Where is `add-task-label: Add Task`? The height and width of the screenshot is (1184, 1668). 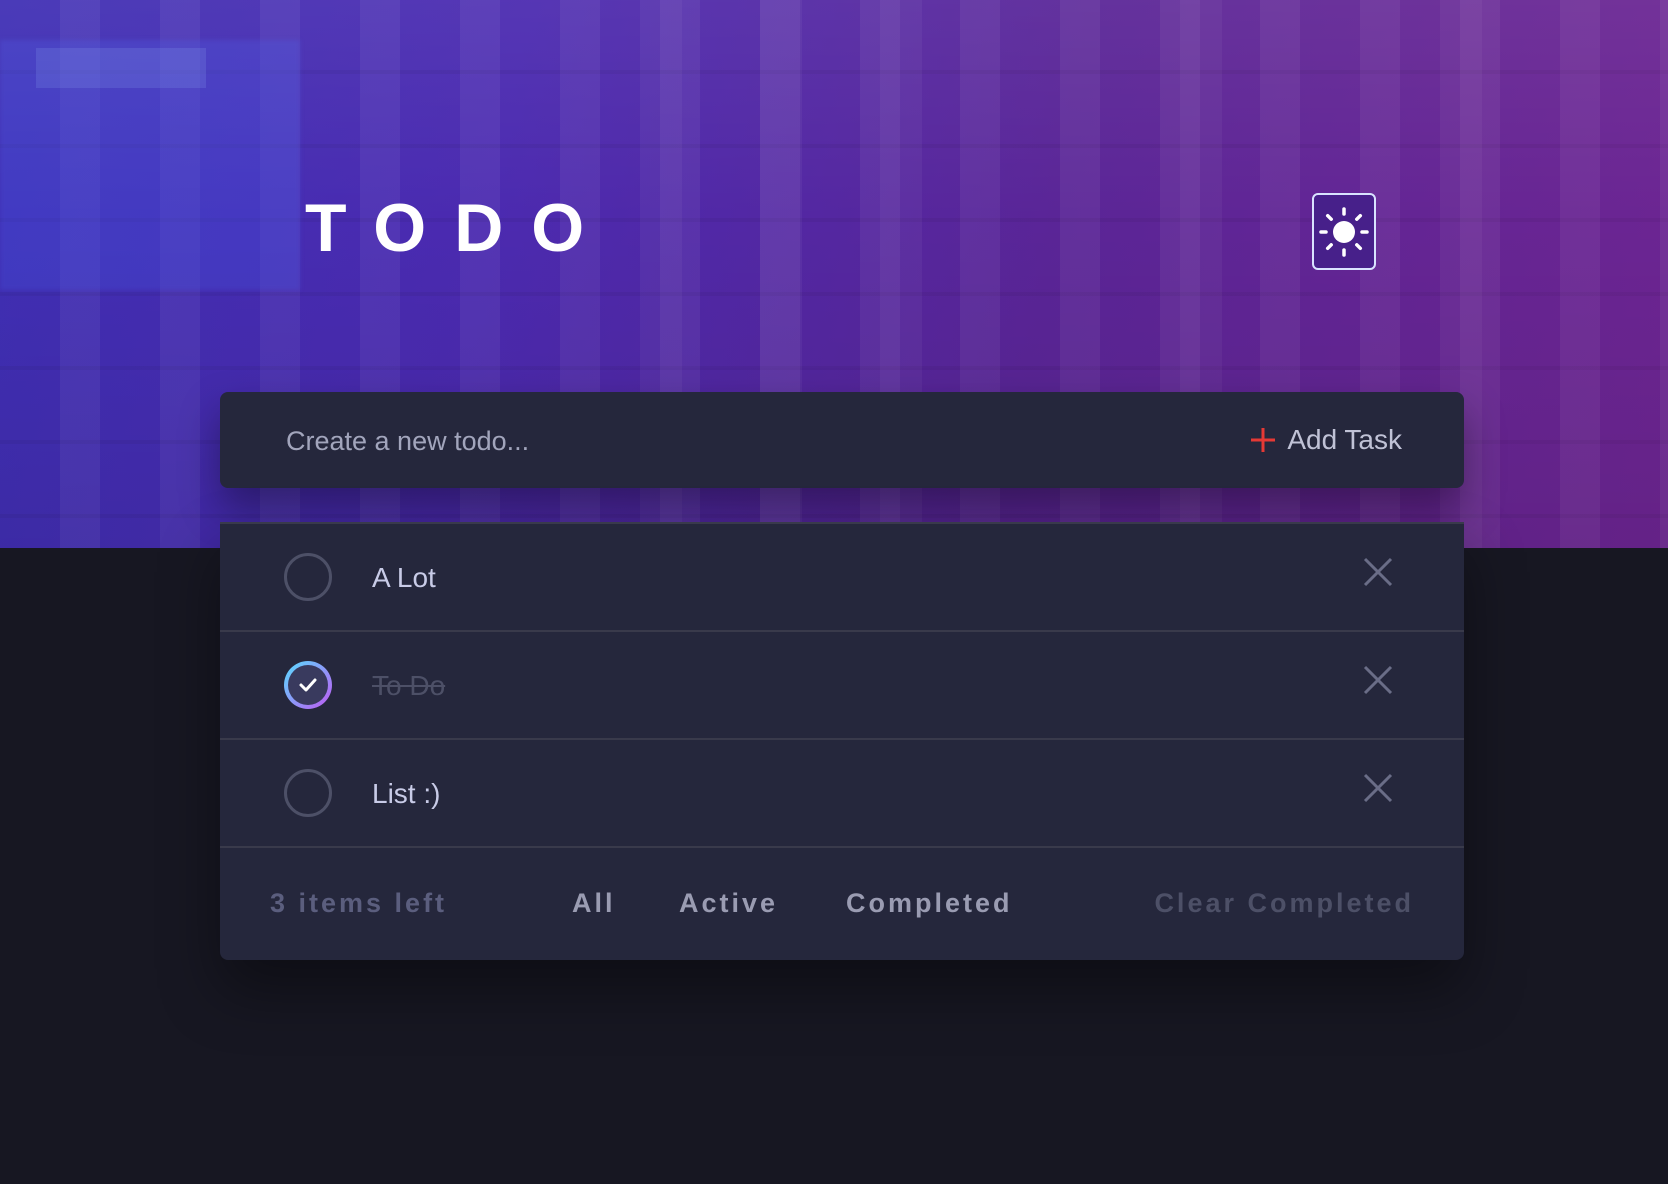 add-task-label: Add Task is located at coordinates (1344, 439).